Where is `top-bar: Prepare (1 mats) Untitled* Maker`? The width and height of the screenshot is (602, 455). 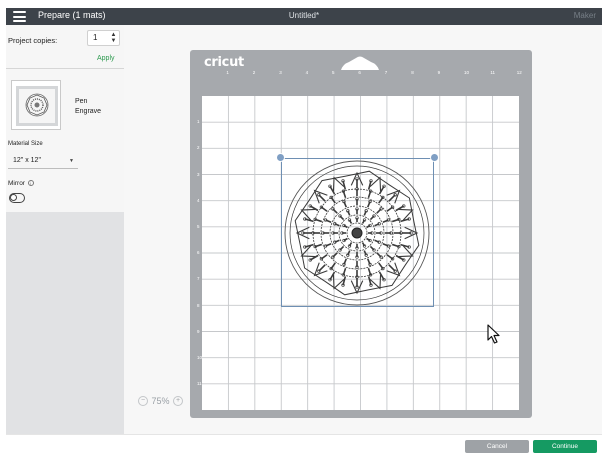 top-bar: Prepare (1 mats) Untitled* Maker is located at coordinates (304, 16).